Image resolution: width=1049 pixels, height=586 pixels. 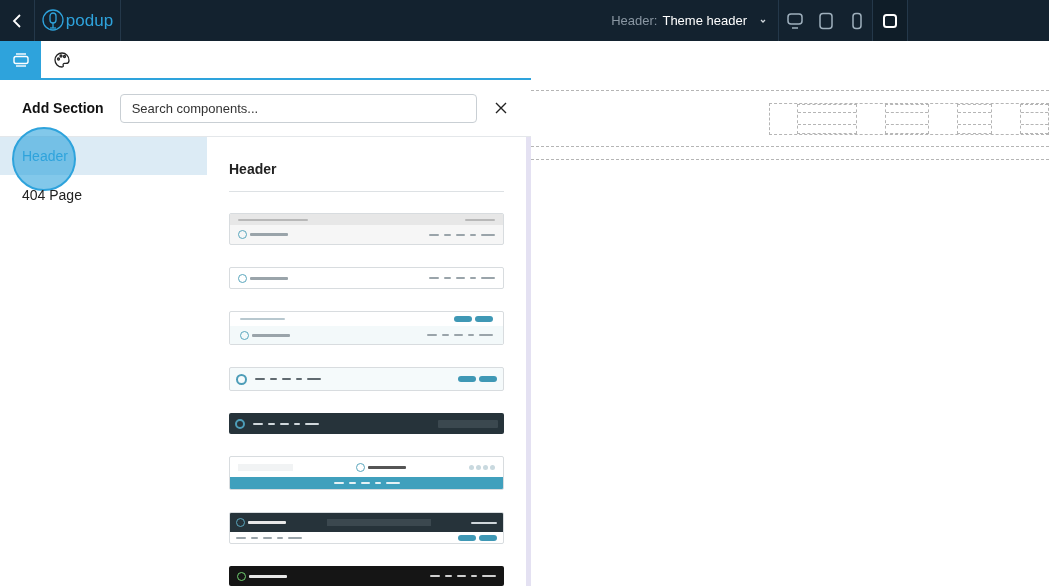 I want to click on category-item: 404 Page, so click(x=103, y=195).